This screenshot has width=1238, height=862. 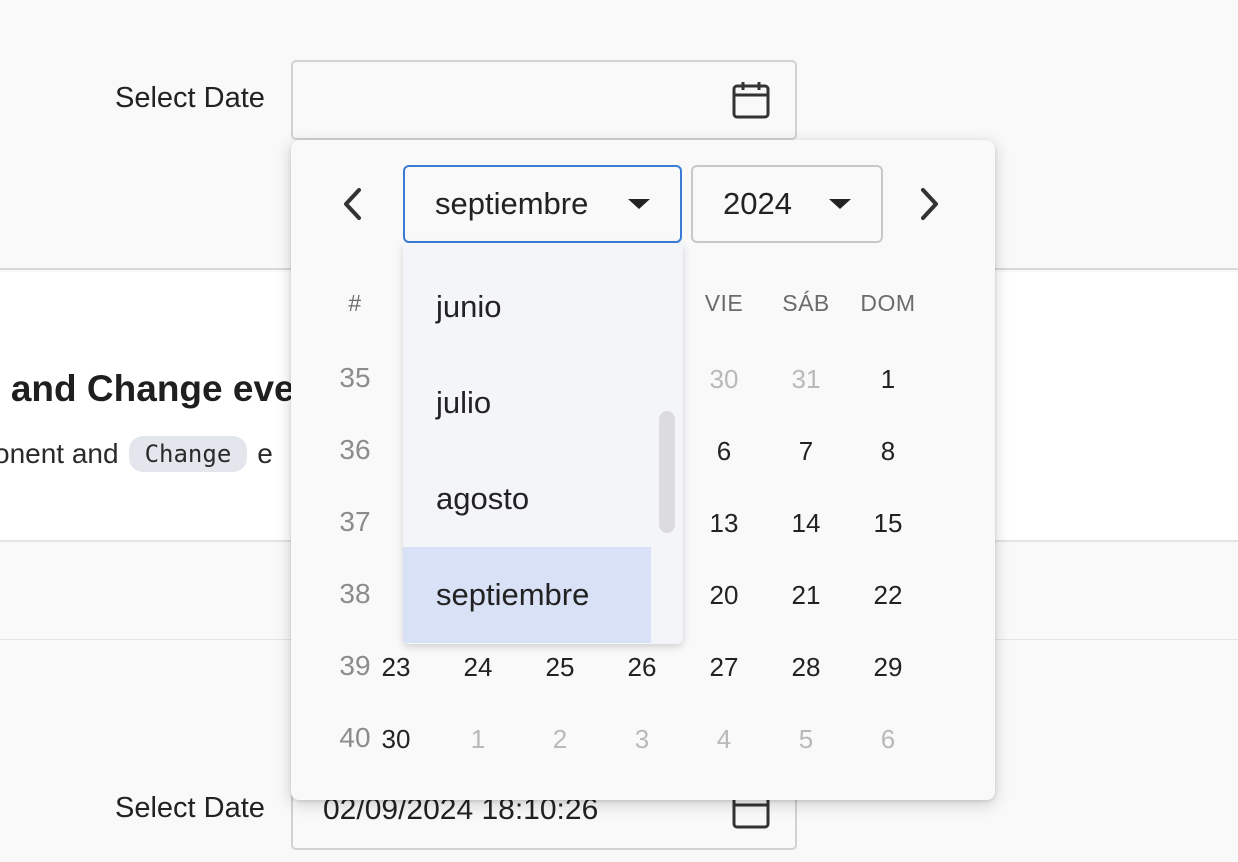 What do you see at coordinates (147, 388) in the screenshot?
I see `demo-heading: e and Change eve` at bounding box center [147, 388].